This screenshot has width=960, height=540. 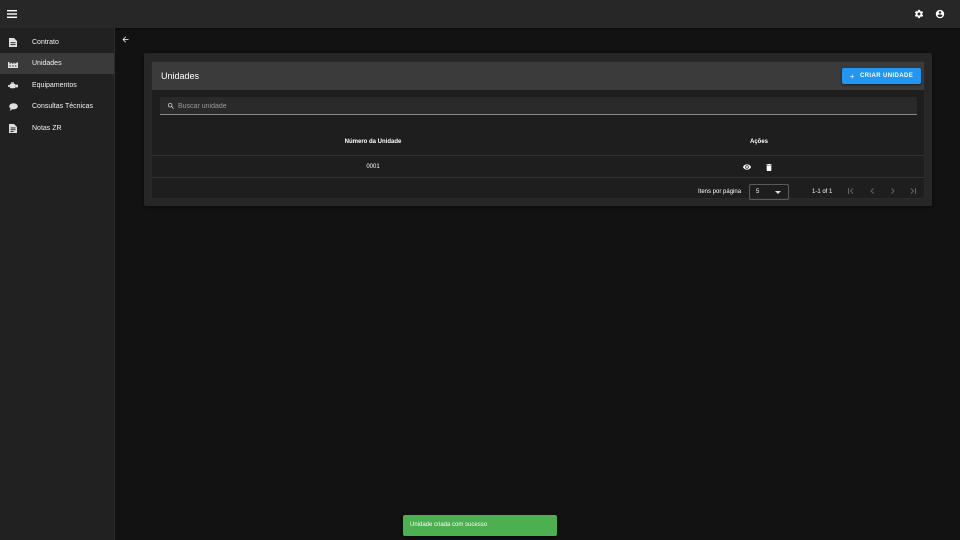 What do you see at coordinates (940, 14) in the screenshot?
I see `account-circle-icon` at bounding box center [940, 14].